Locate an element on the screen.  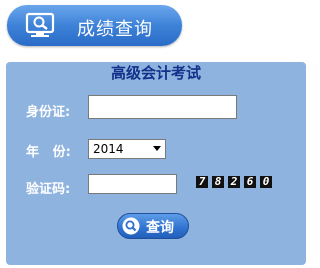
id-input is located at coordinates (162, 107).